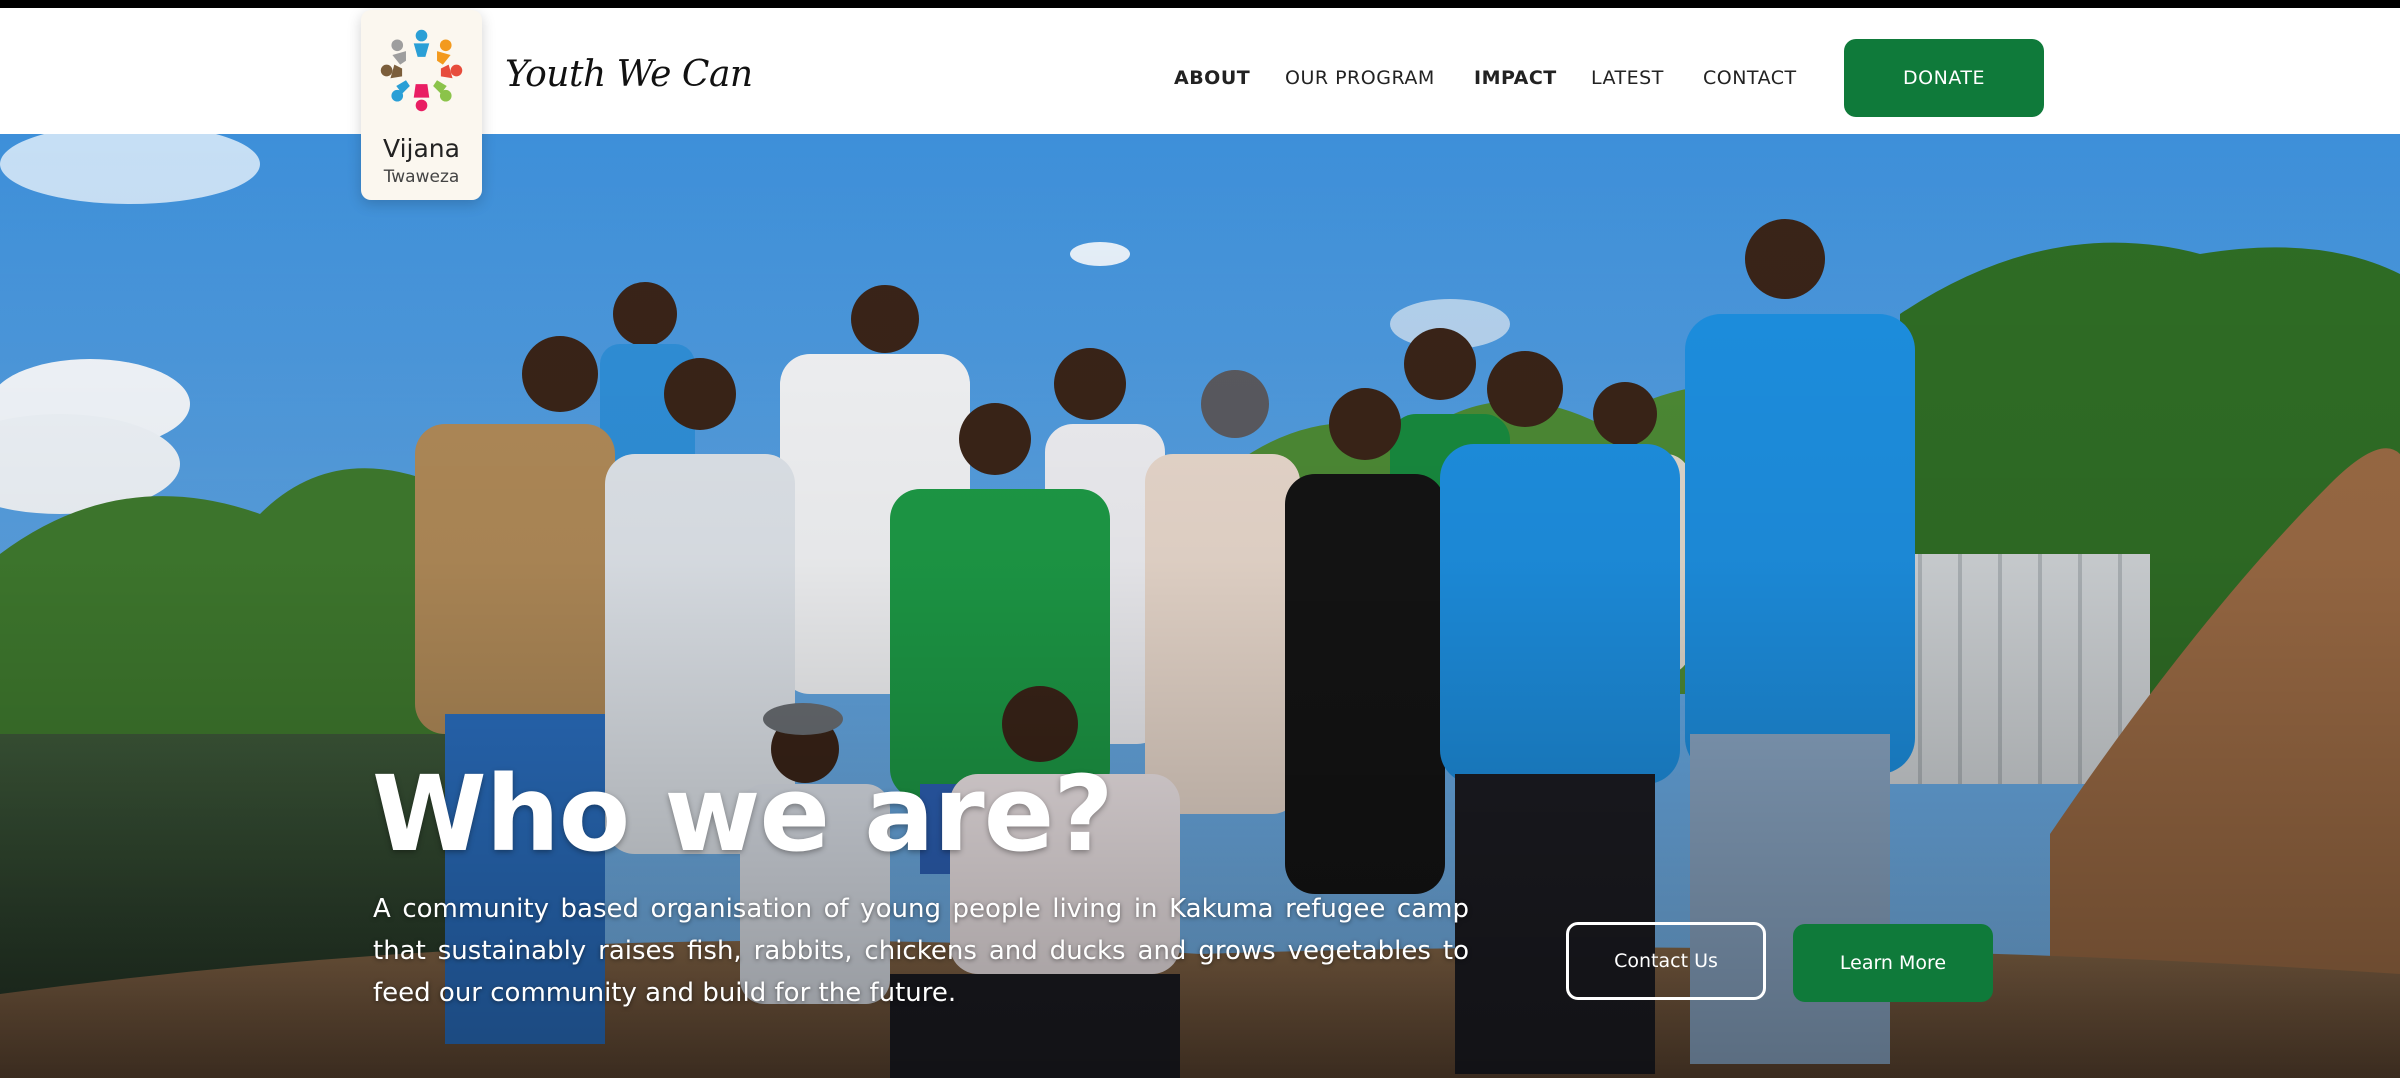  I want to click on nav-about: ABOUT, so click(1212, 78).